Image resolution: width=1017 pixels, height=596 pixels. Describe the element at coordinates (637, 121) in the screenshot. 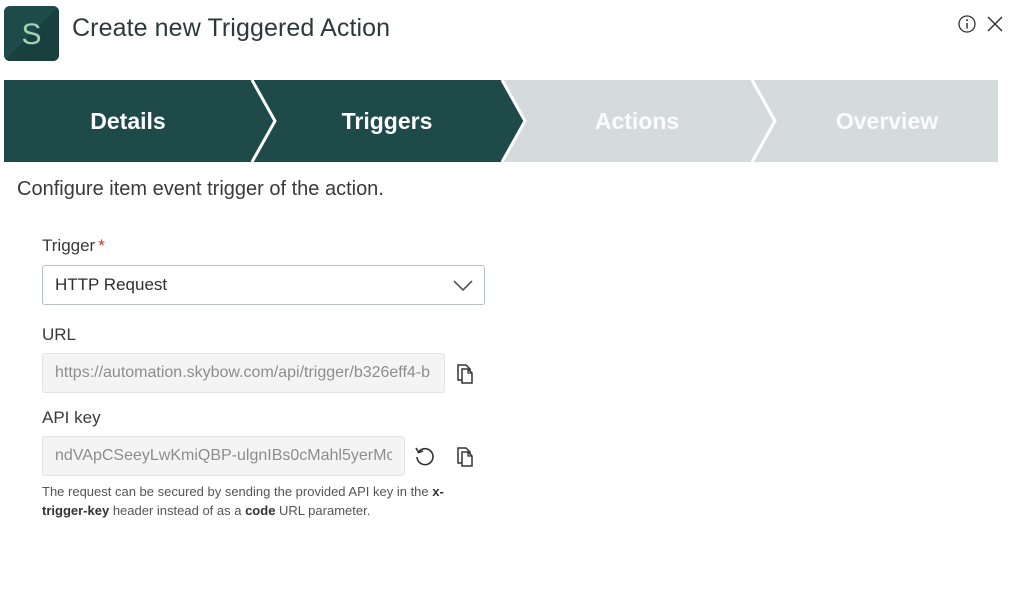

I see `step-actions: Actions` at that location.